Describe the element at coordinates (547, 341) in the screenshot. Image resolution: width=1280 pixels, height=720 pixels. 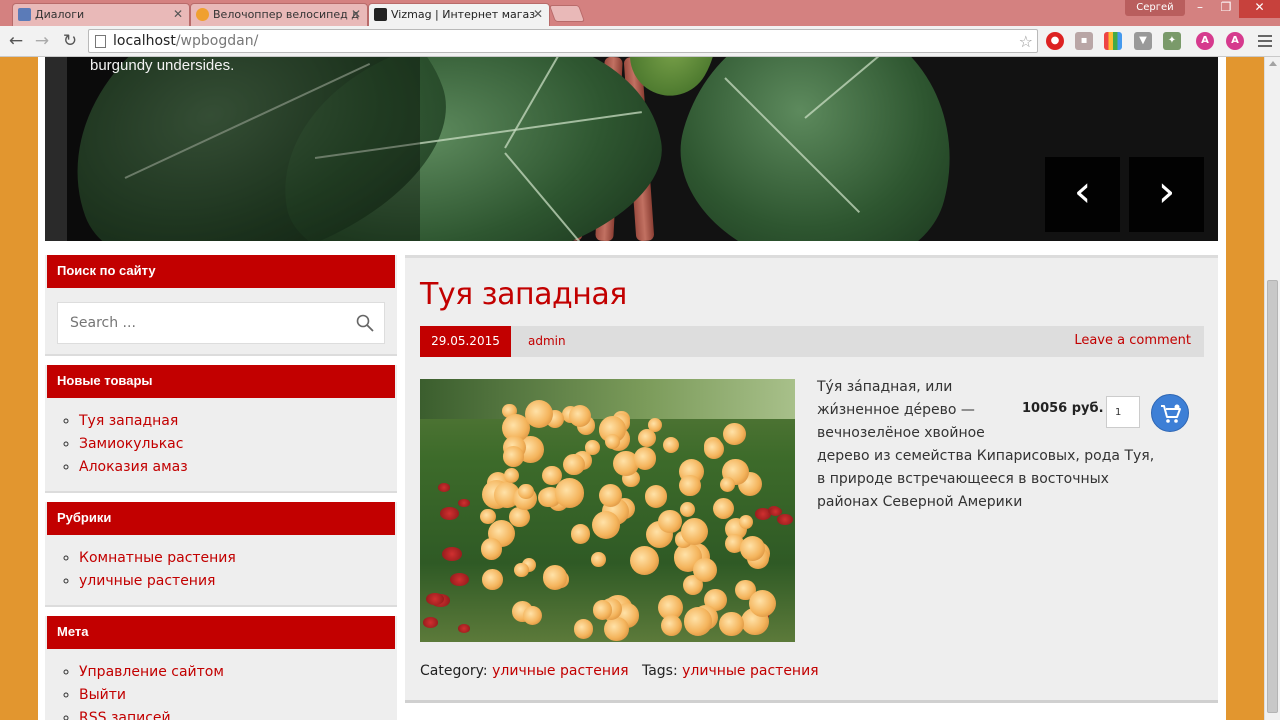
I see `post-author: admin` at that location.